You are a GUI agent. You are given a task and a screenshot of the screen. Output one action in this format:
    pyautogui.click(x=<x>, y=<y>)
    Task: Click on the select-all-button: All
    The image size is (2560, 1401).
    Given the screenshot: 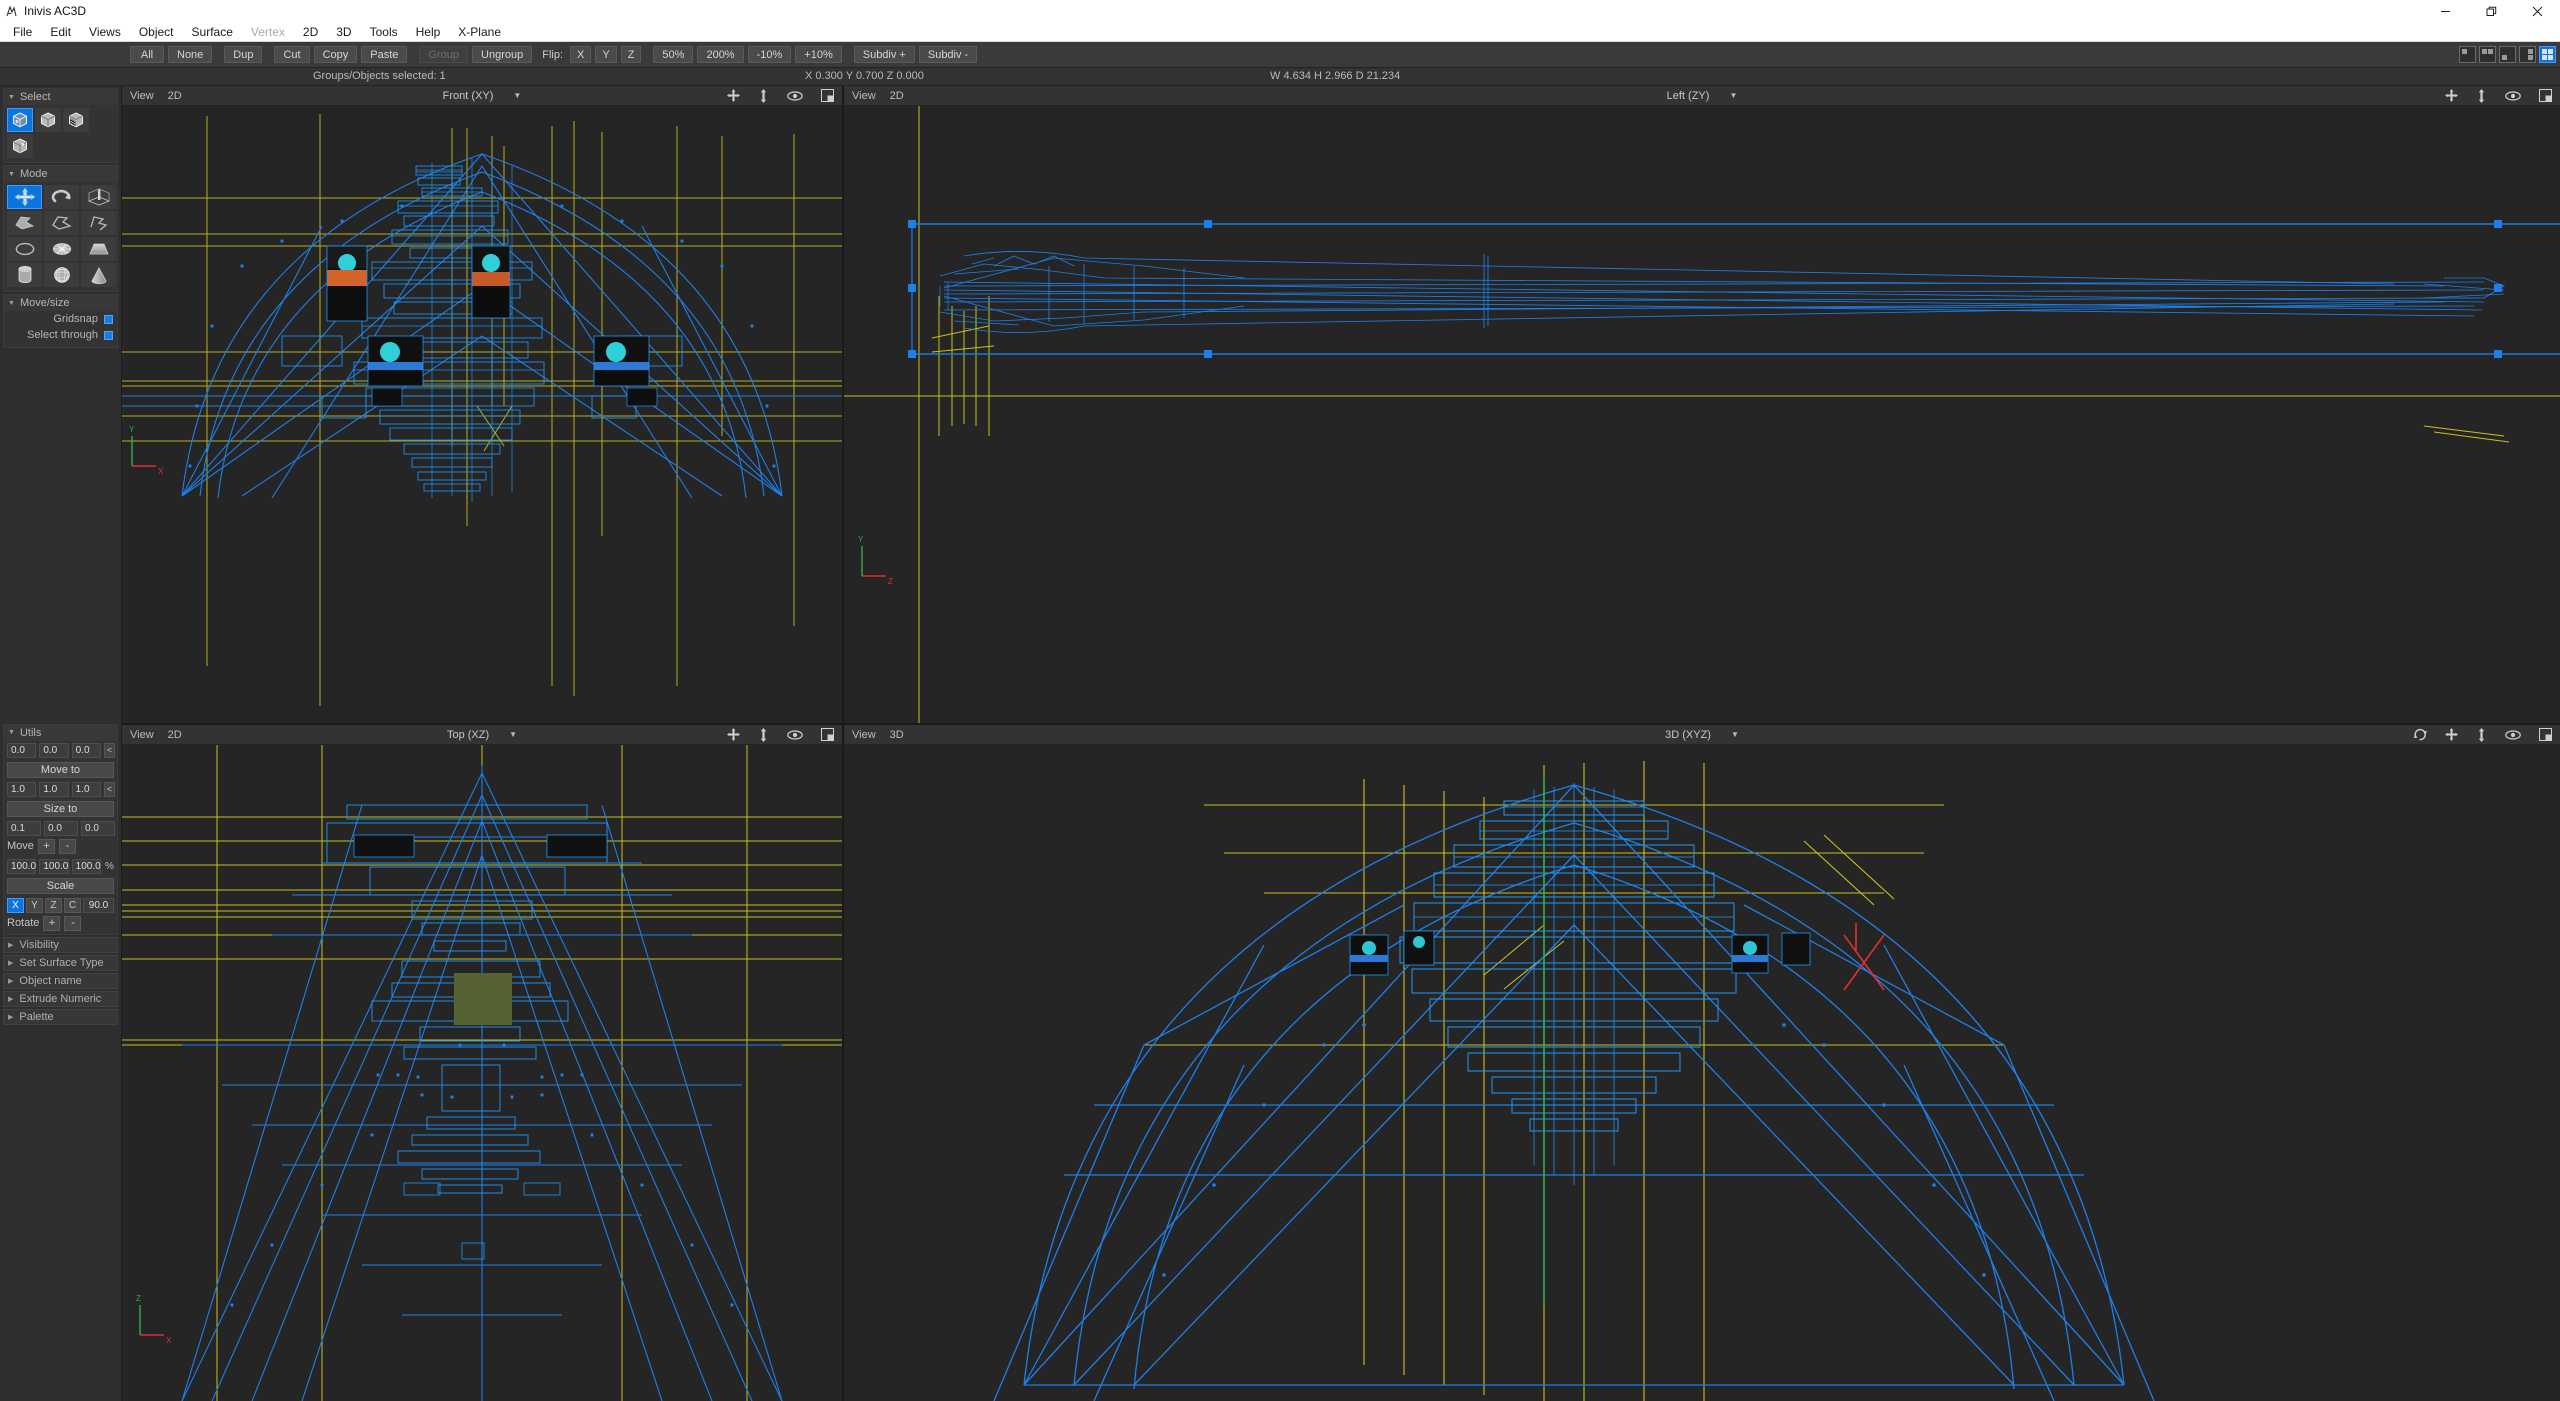 What is the action you would take?
    pyautogui.click(x=147, y=54)
    